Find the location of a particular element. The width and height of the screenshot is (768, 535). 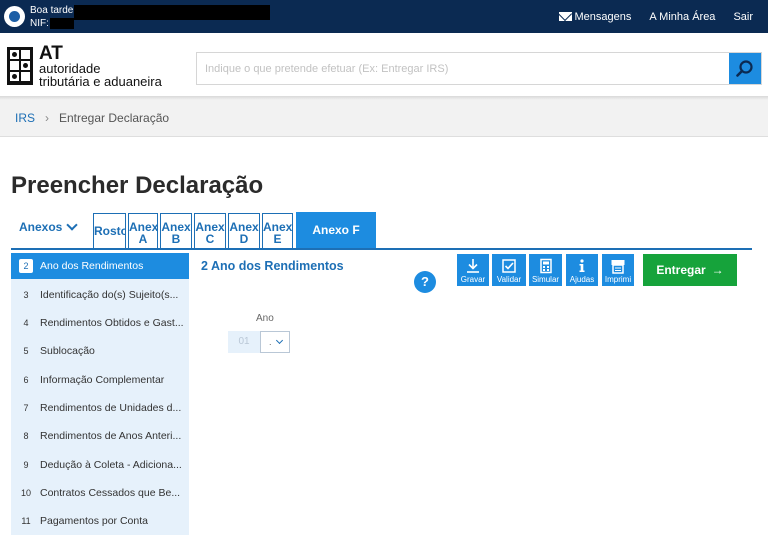

tab-sublabel: C is located at coordinates (210, 239).